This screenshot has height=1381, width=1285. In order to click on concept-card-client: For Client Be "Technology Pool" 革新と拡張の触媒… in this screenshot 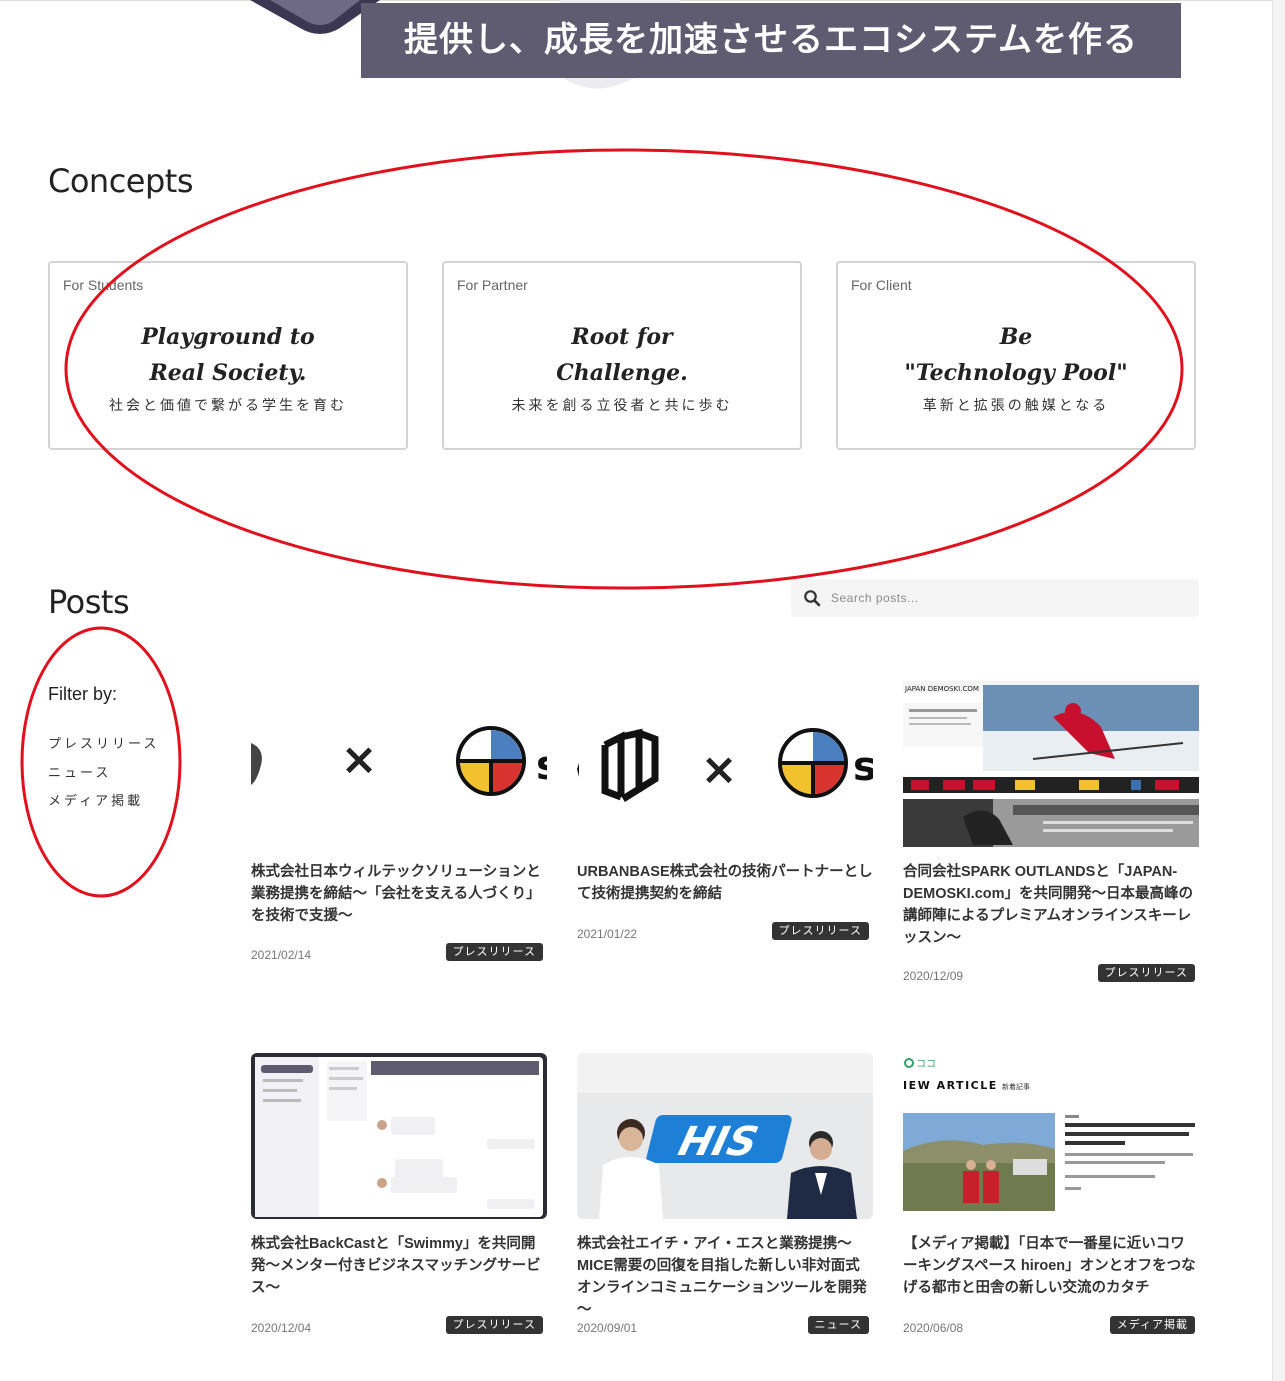, I will do `click(1016, 355)`.